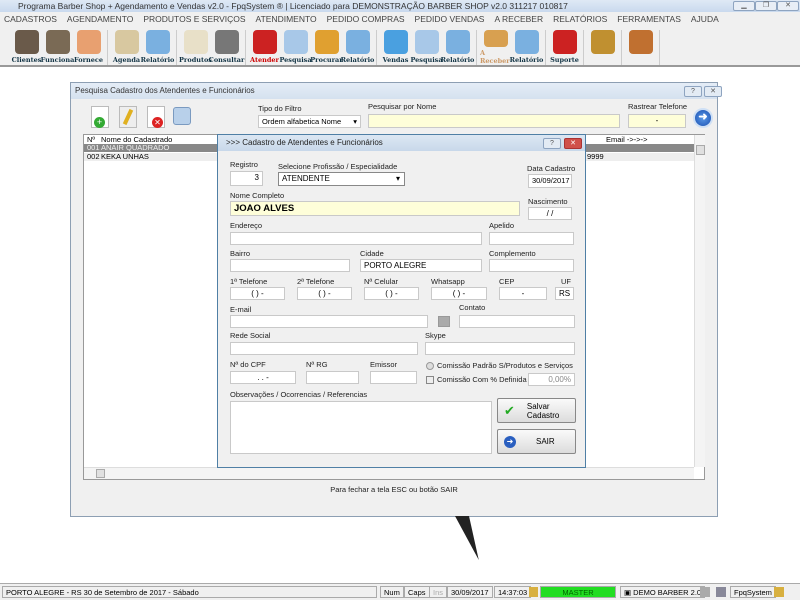  What do you see at coordinates (290, 265) in the screenshot?
I see `bairro-field` at bounding box center [290, 265].